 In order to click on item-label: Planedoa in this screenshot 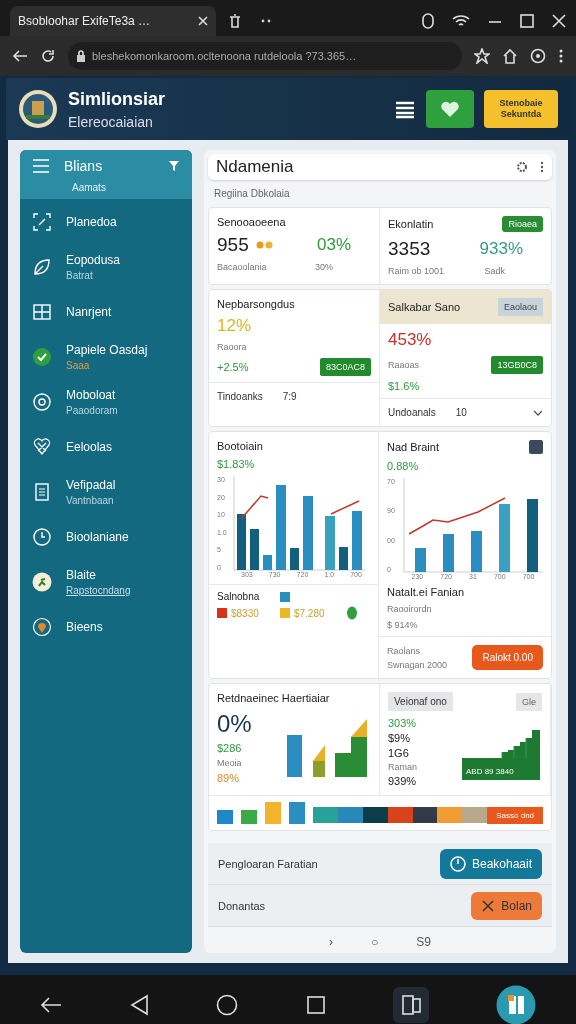, I will do `click(91, 221)`.